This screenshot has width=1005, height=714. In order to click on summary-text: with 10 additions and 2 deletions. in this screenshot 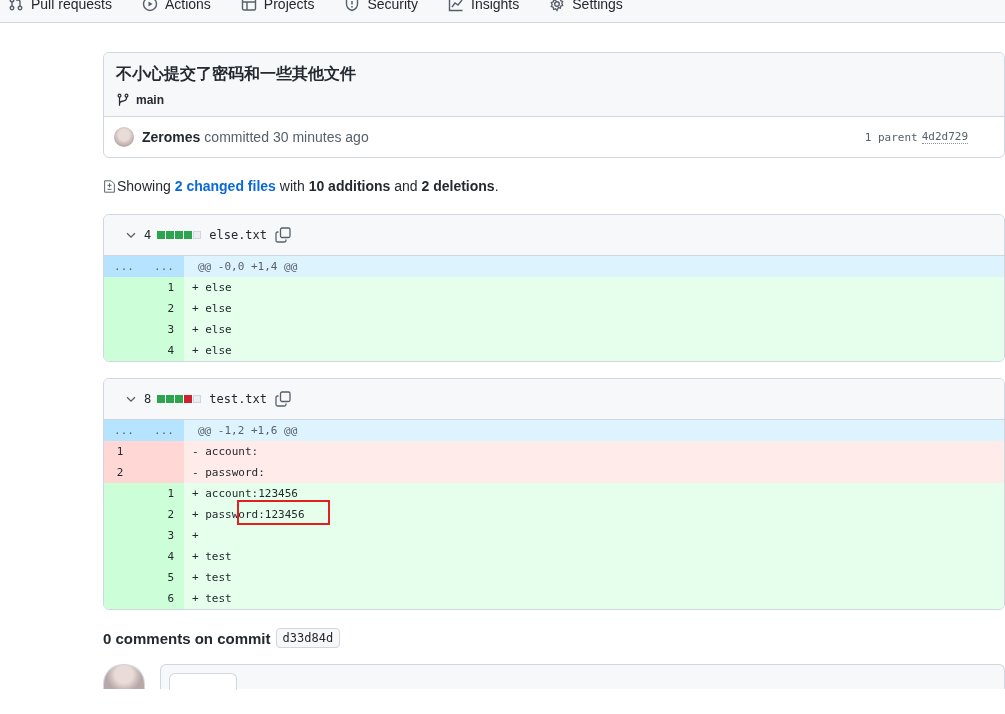, I will do `click(389, 186)`.